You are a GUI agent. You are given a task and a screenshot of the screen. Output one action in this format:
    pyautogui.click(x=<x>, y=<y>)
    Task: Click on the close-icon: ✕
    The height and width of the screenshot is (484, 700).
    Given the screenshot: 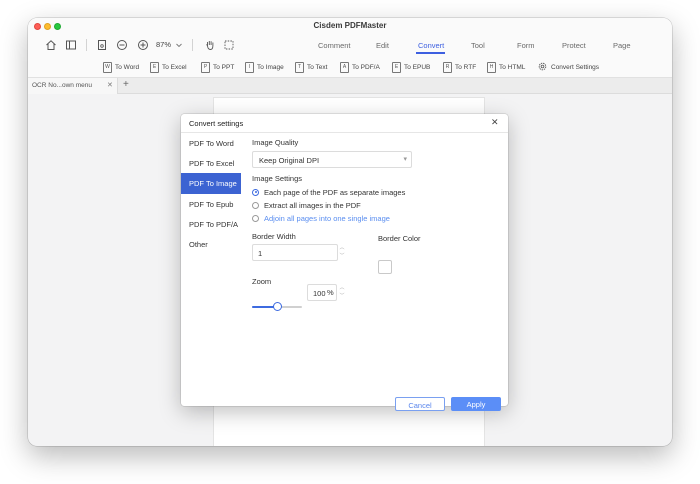 What is the action you would take?
    pyautogui.click(x=495, y=122)
    